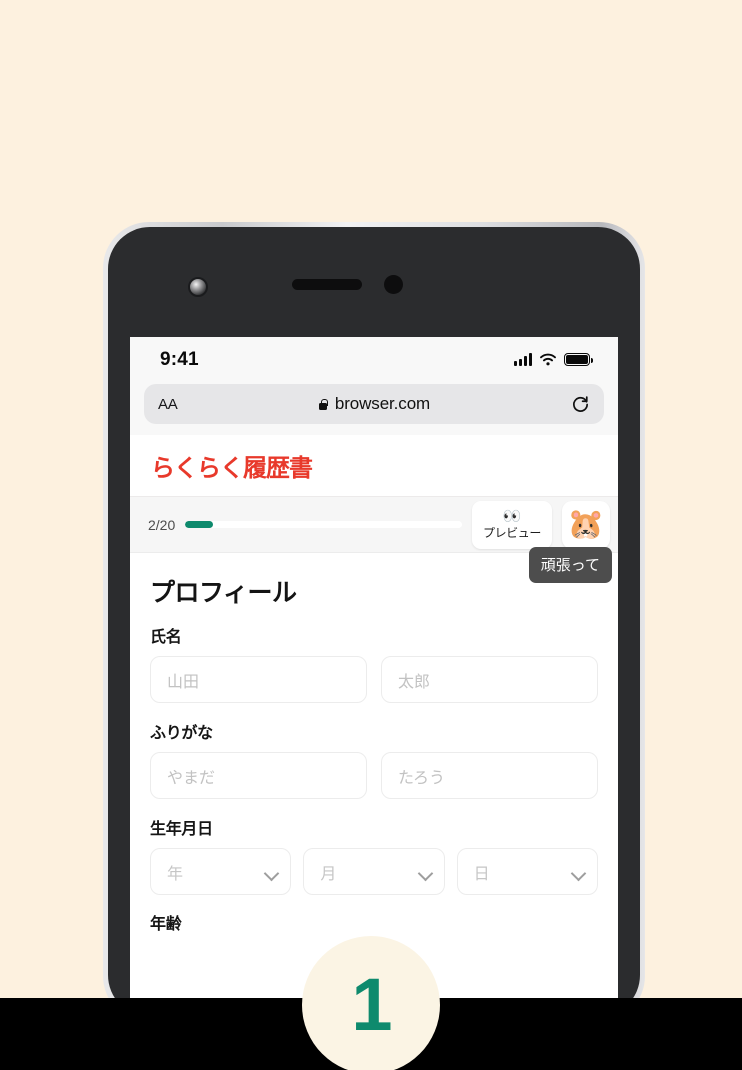 This screenshot has width=742, height=1070. Describe the element at coordinates (512, 516) in the screenshot. I see `eyes-icon: 👀` at that location.